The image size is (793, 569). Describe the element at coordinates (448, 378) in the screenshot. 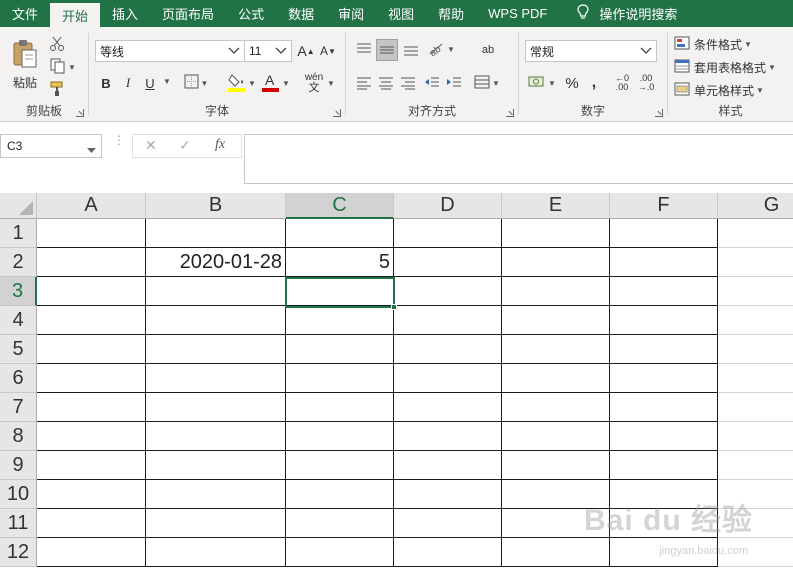

I see `cell-d6` at that location.